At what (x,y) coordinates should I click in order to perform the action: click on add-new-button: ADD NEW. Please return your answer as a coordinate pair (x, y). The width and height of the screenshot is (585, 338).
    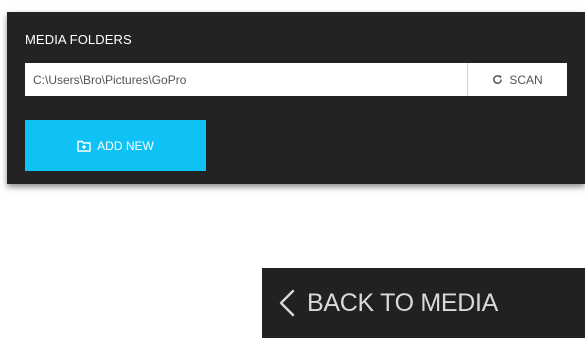
    Looking at the image, I should click on (115, 145).